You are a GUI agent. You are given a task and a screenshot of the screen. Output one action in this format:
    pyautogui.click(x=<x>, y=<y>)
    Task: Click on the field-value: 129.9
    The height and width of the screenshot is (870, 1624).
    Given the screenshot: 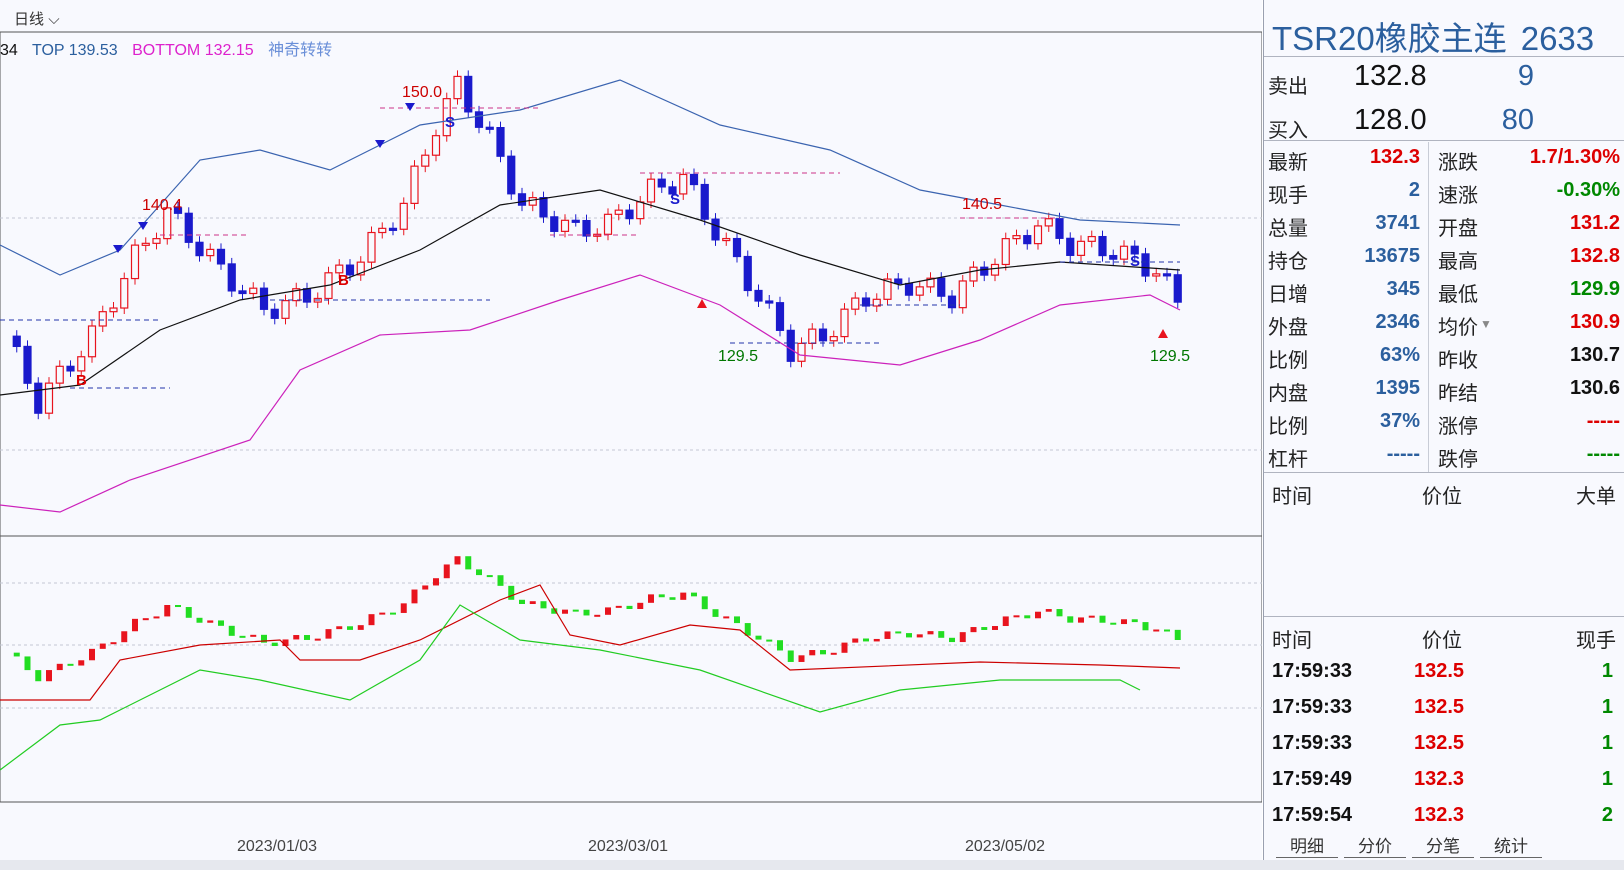 What is the action you would take?
    pyautogui.click(x=1594, y=289)
    